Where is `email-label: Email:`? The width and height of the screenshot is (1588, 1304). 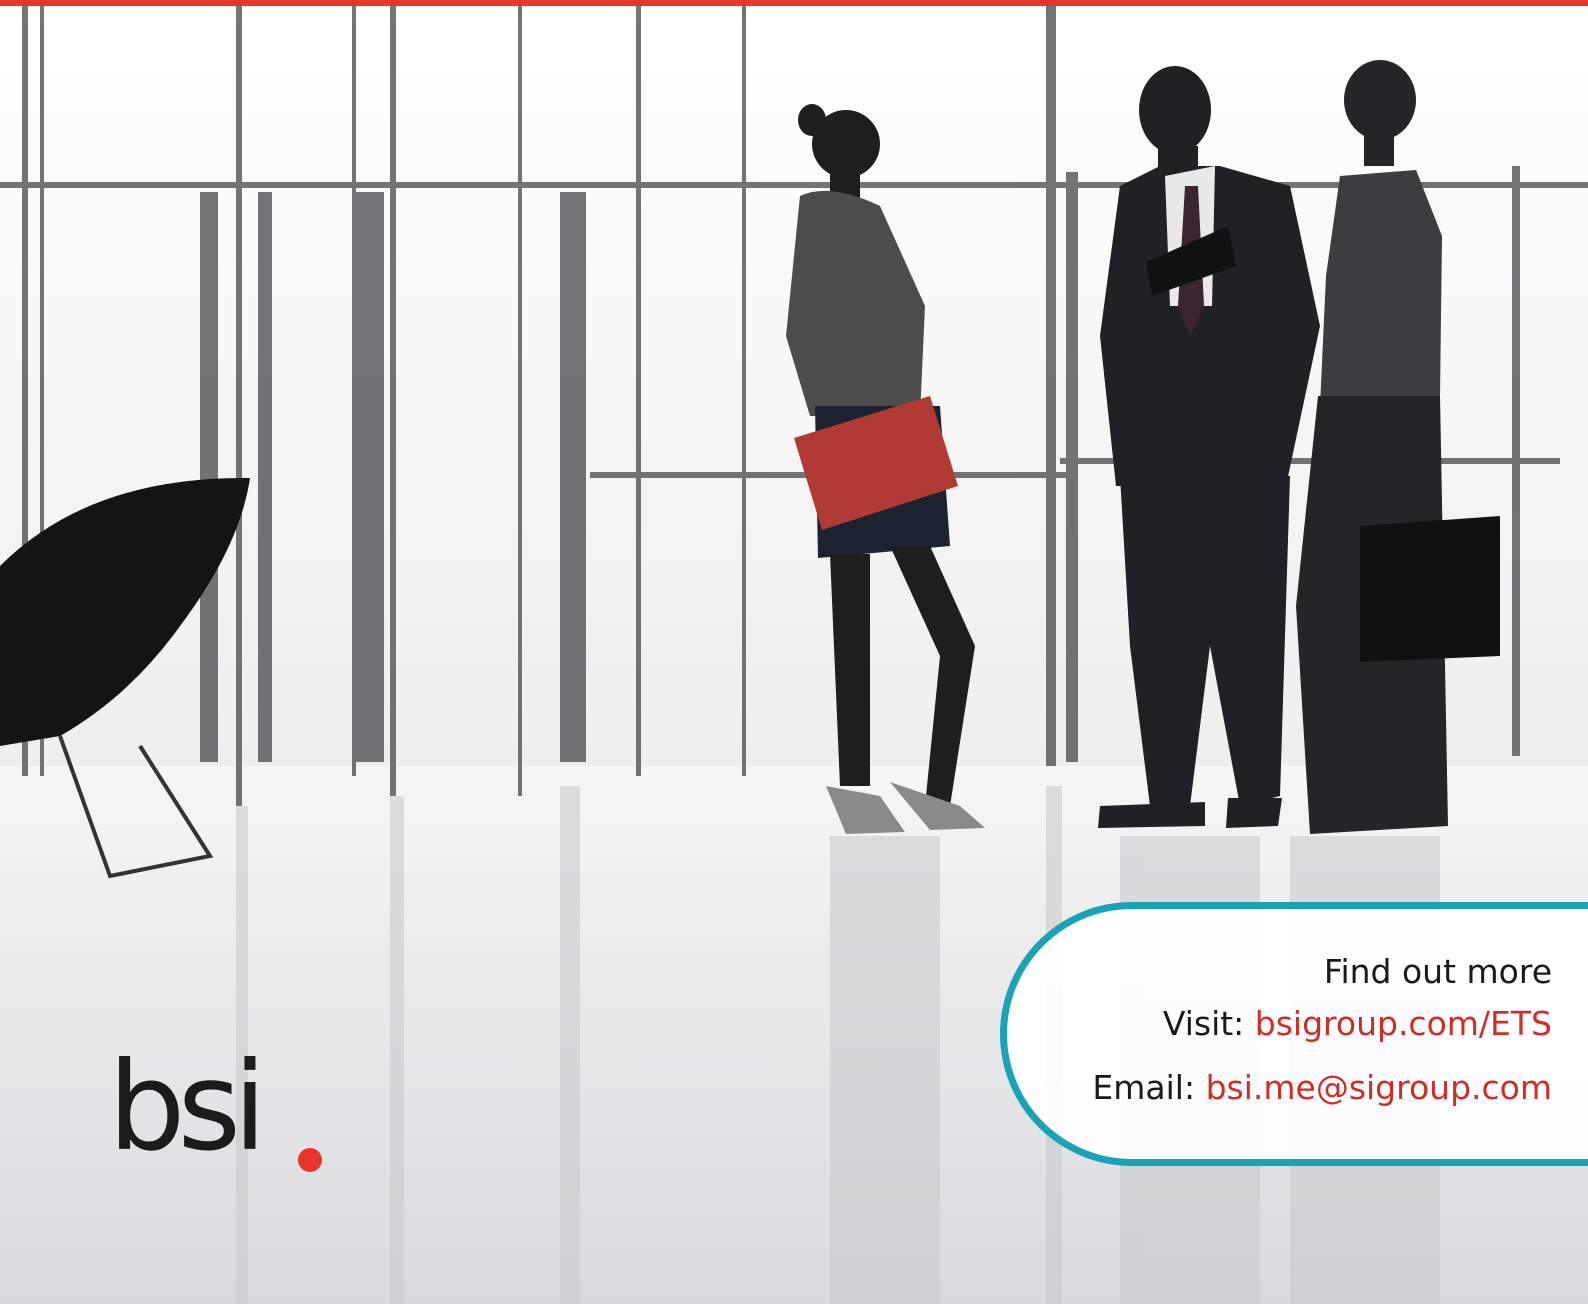
email-label: Email: is located at coordinates (1144, 1087).